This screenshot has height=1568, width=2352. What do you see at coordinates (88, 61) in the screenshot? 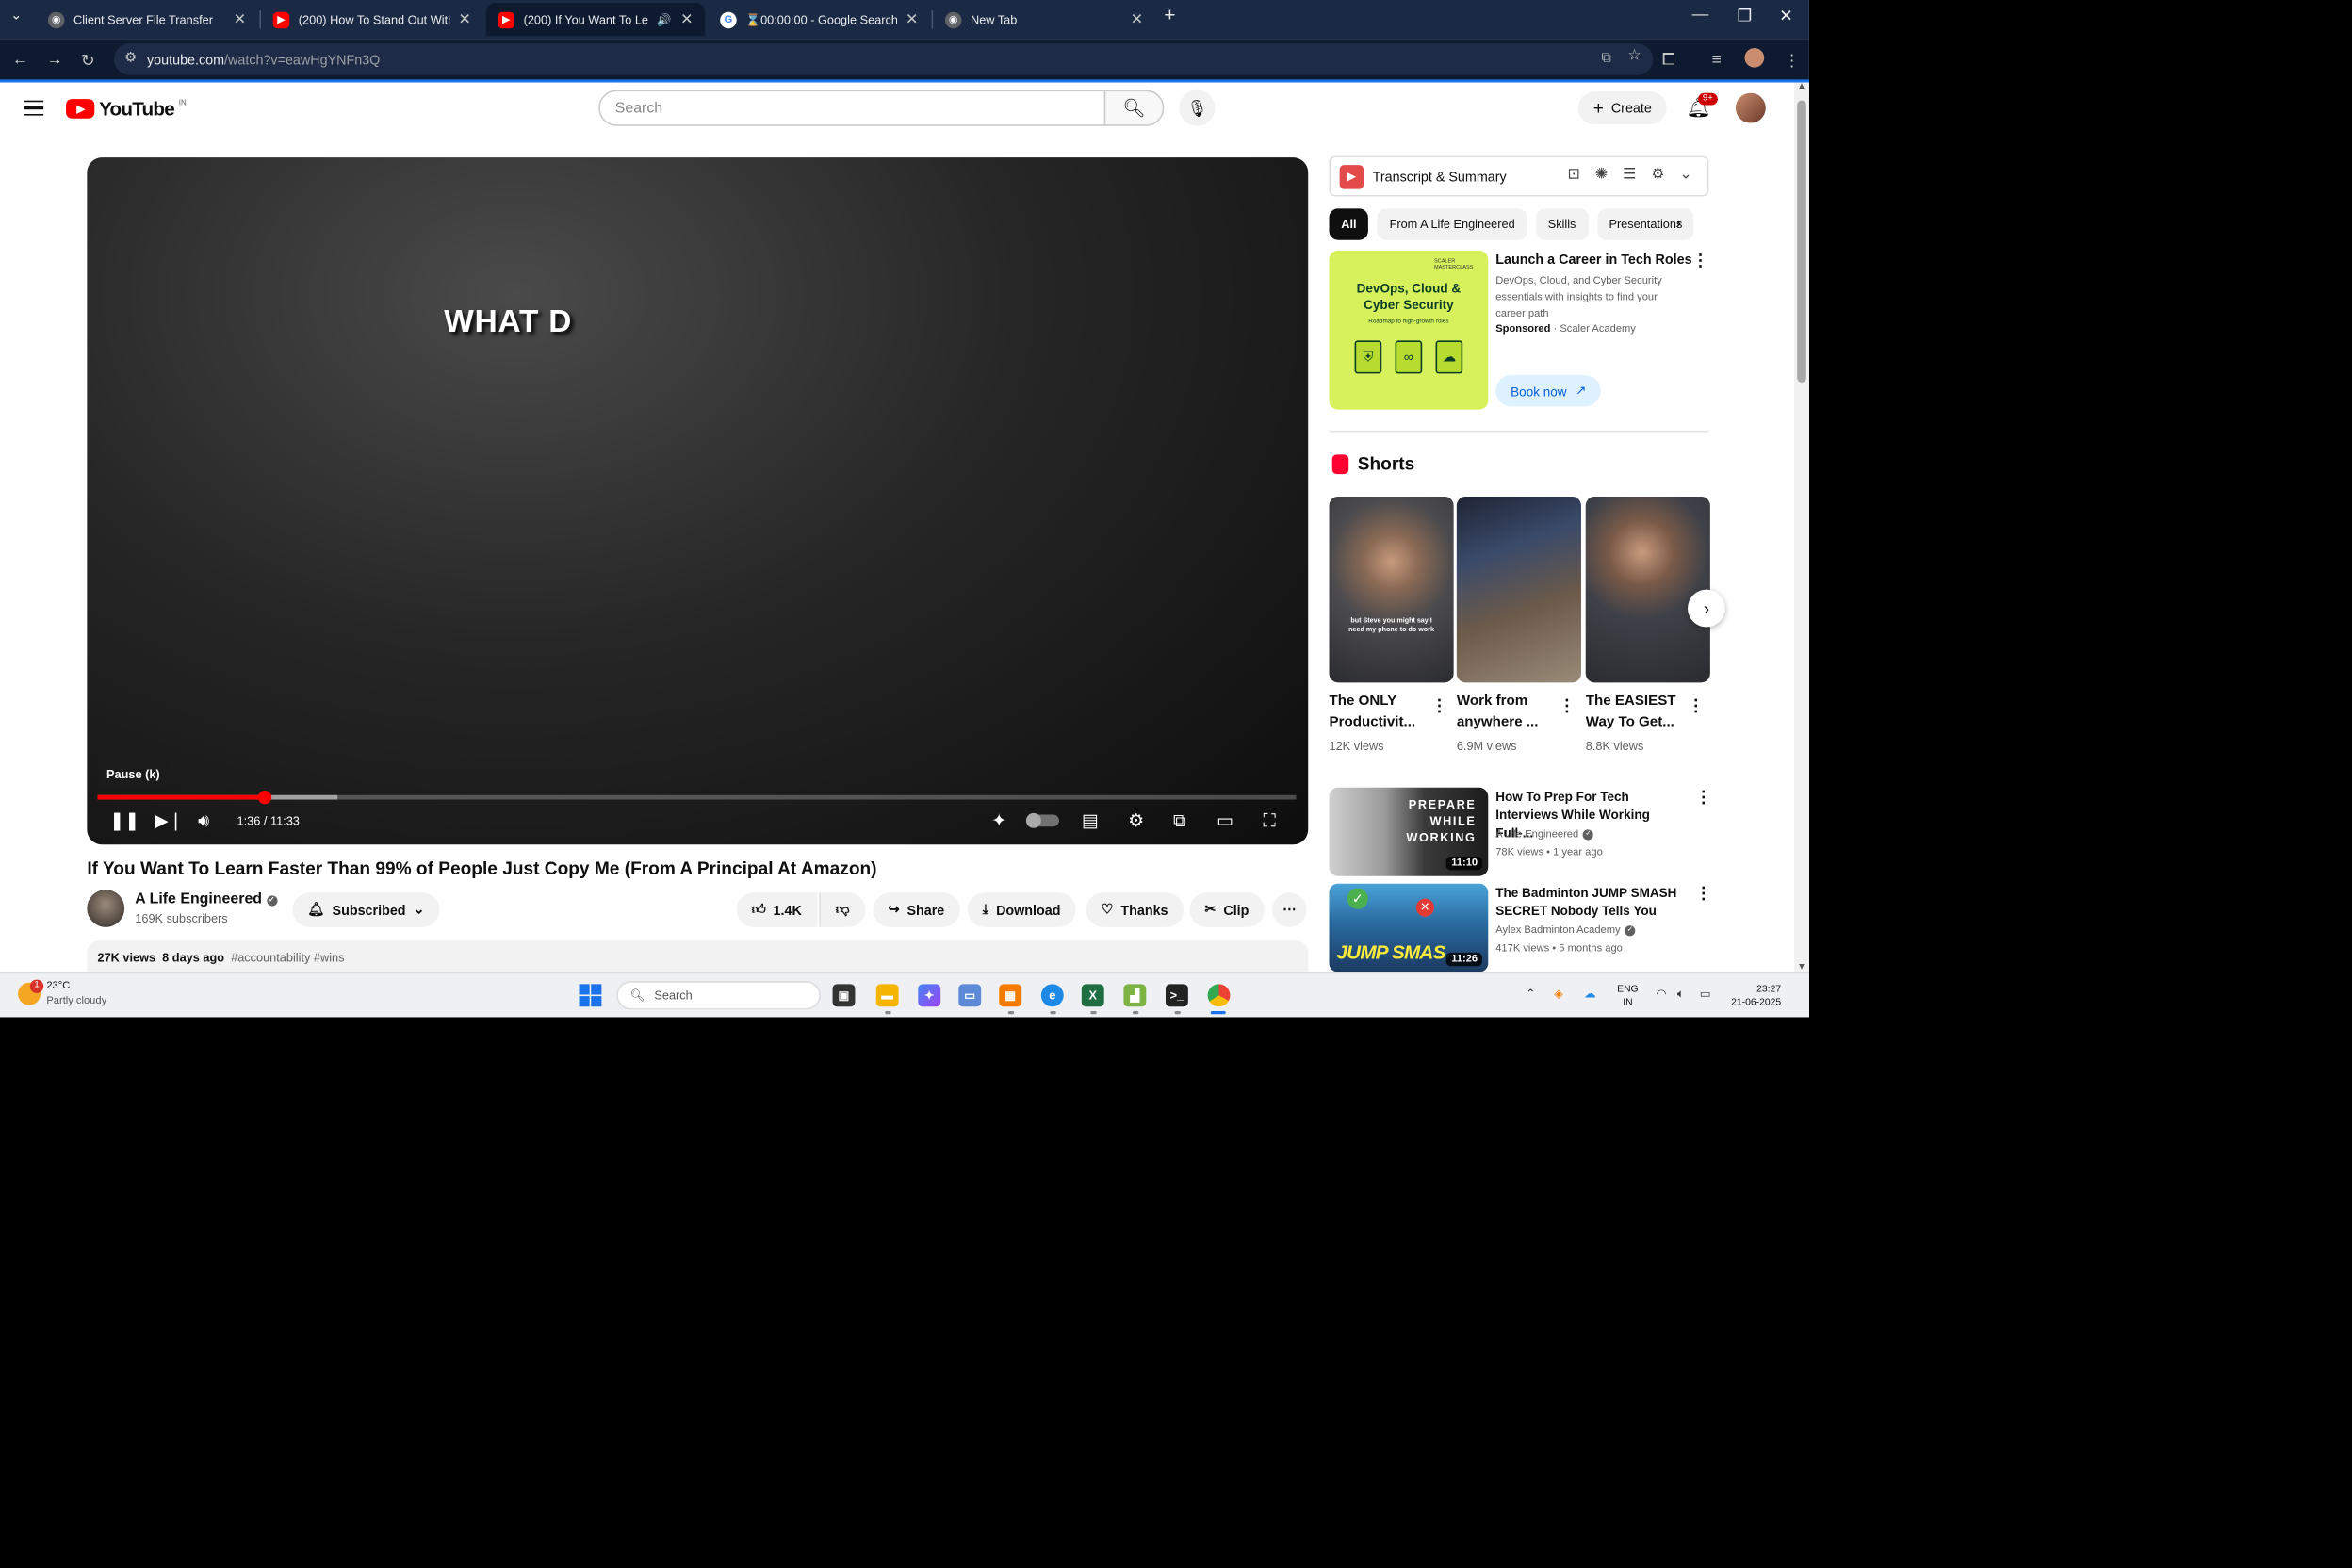
I see `reload-icon: ↻` at bounding box center [88, 61].